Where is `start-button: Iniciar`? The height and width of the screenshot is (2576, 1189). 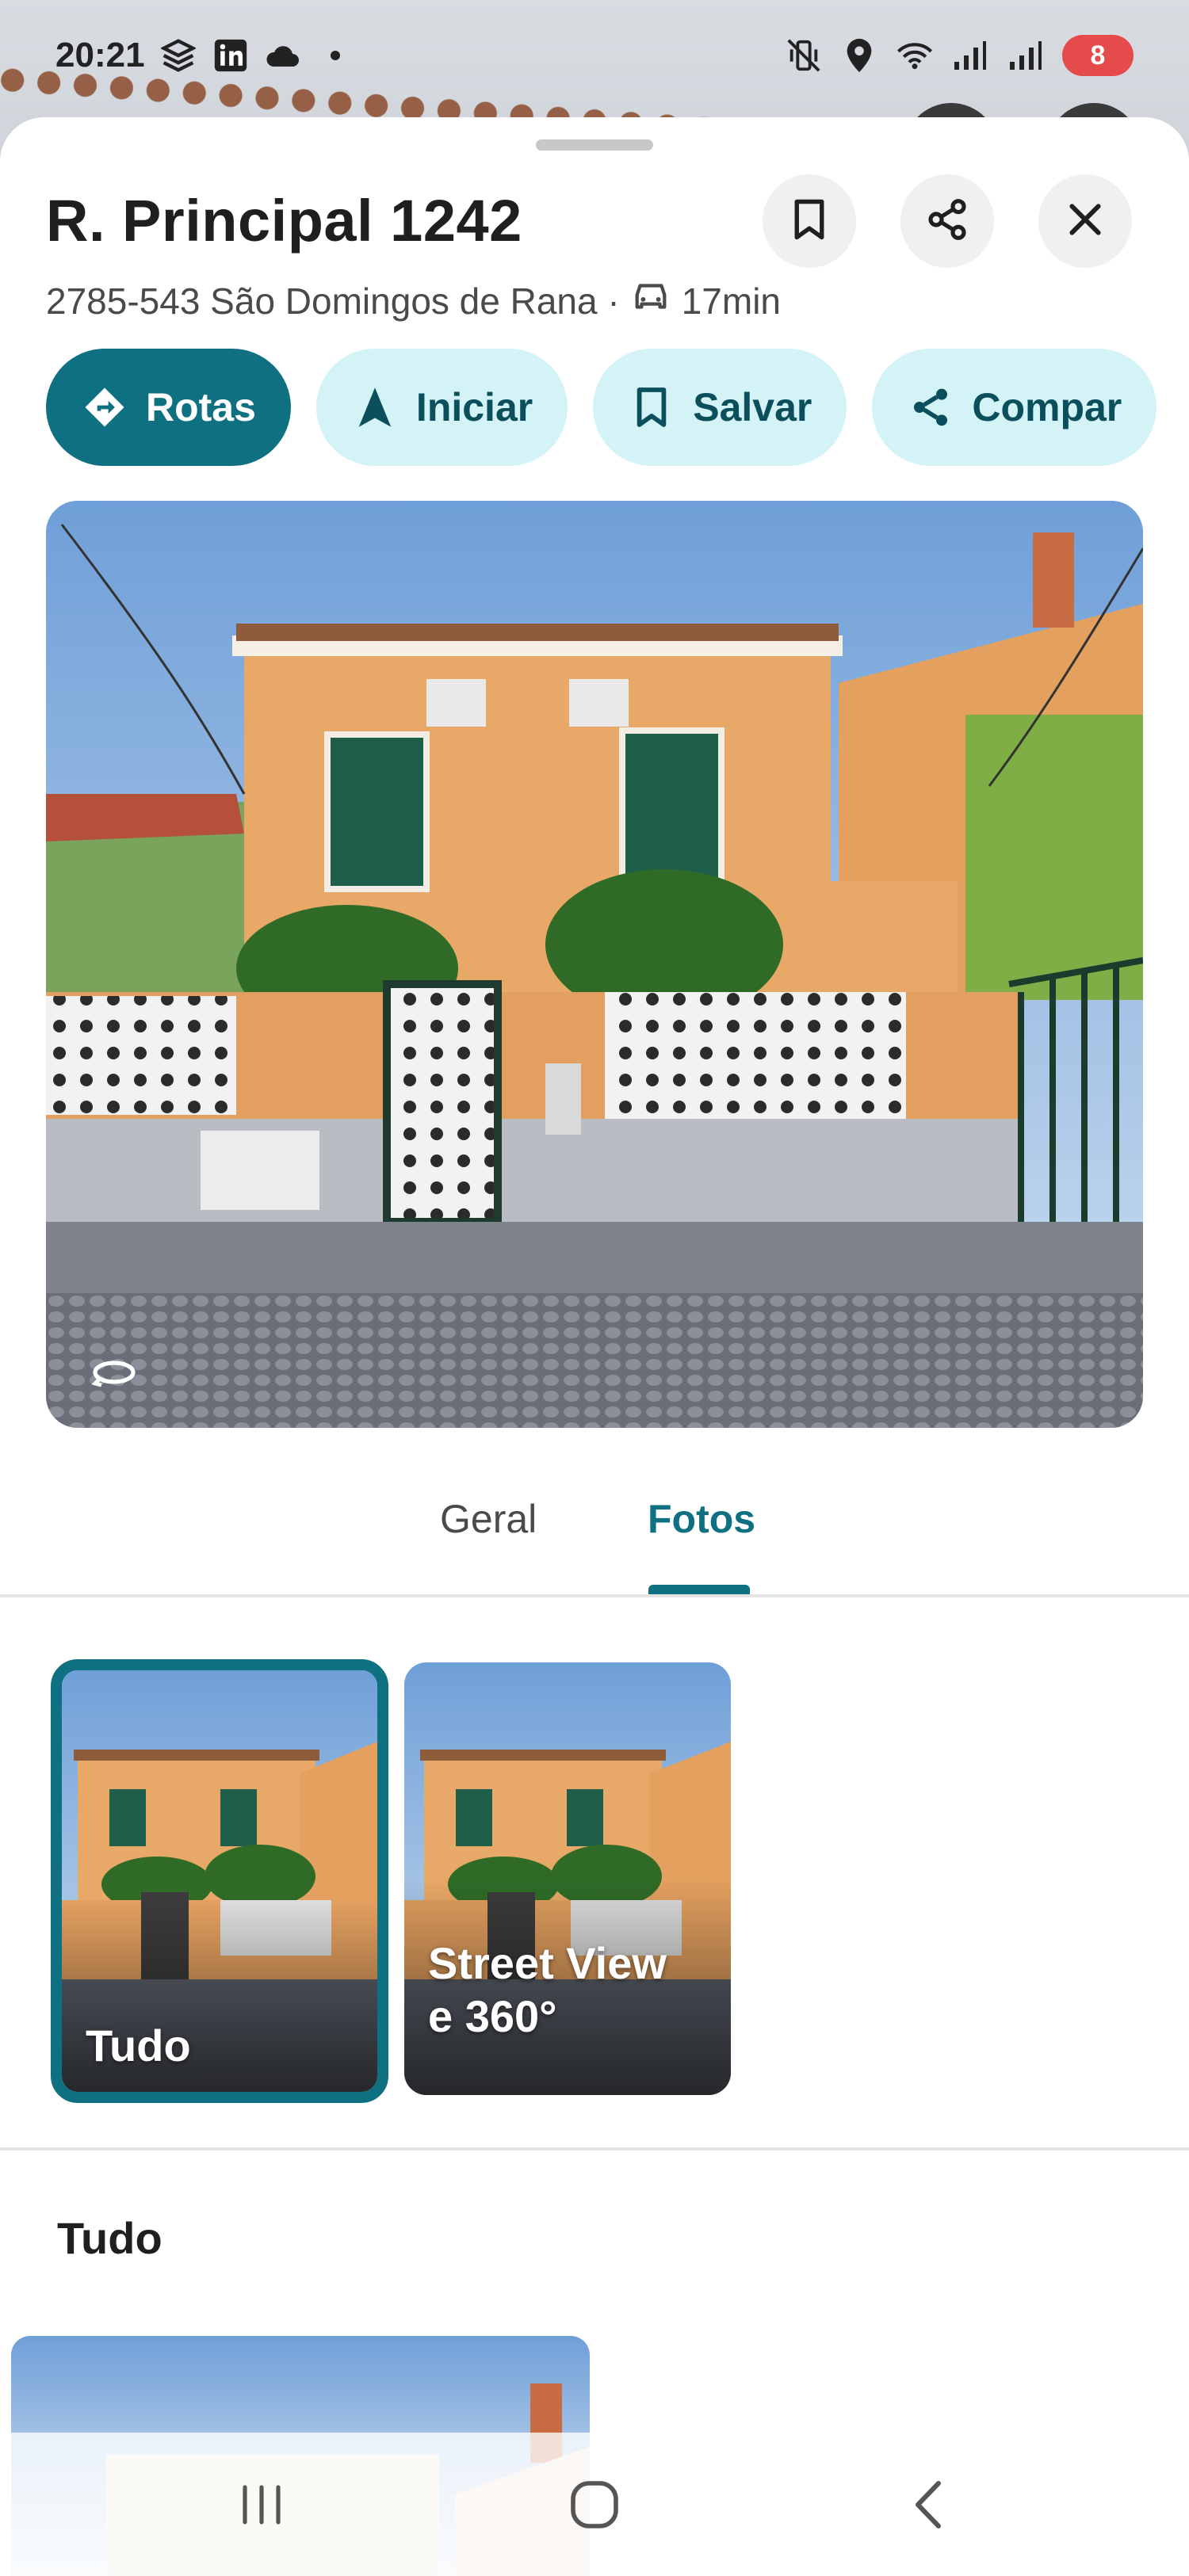
start-button: Iniciar is located at coordinates (441, 407).